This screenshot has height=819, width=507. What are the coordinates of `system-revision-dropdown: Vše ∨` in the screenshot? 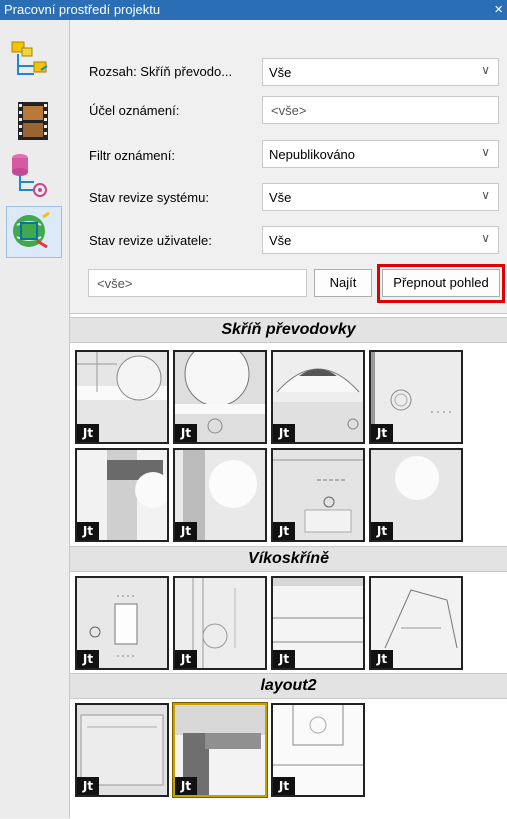 It's located at (380, 197).